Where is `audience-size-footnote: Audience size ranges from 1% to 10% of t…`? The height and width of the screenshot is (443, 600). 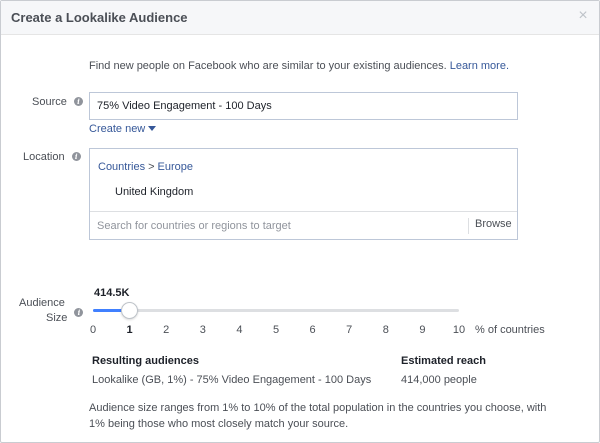
audience-size-footnote: Audience size ranges from 1% to 10% of t… is located at coordinates (318, 416).